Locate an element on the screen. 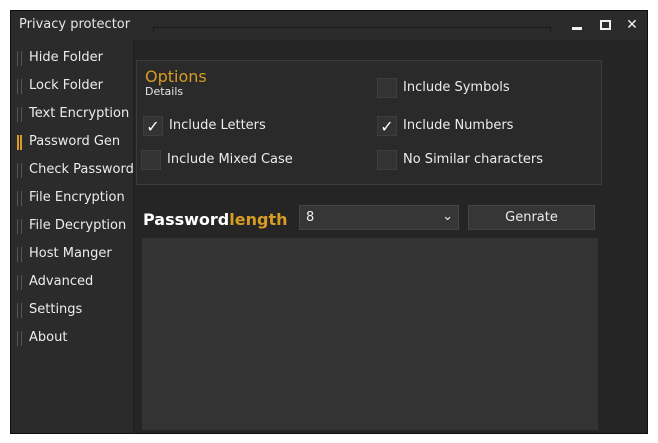  sidebar-item-label: Hide Folder is located at coordinates (66, 57).